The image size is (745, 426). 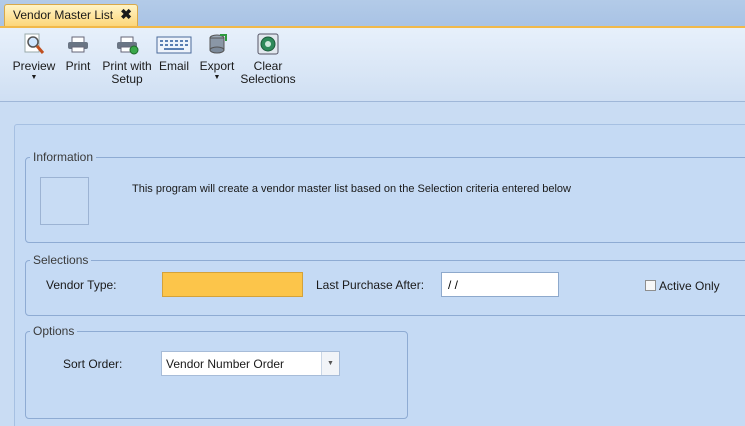 What do you see at coordinates (500, 284) in the screenshot?
I see `last-purchase-after-input` at bounding box center [500, 284].